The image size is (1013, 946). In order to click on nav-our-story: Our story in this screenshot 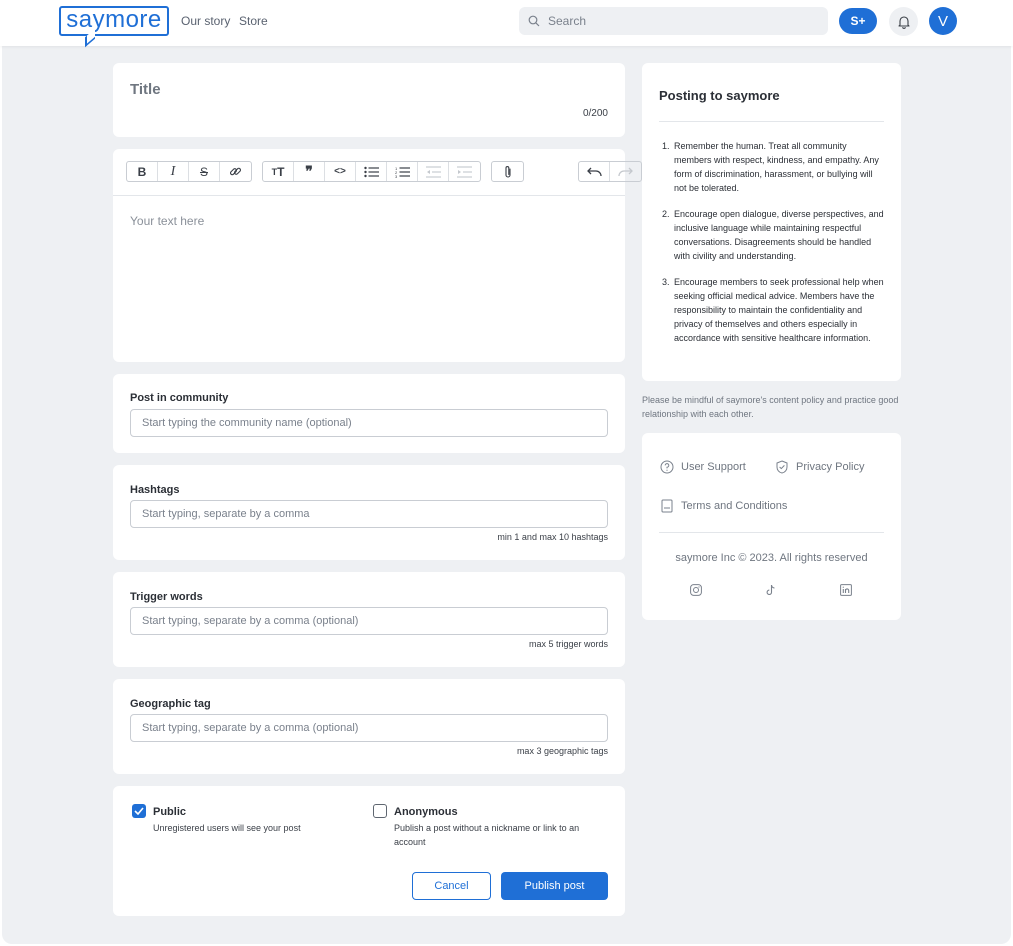, I will do `click(205, 21)`.